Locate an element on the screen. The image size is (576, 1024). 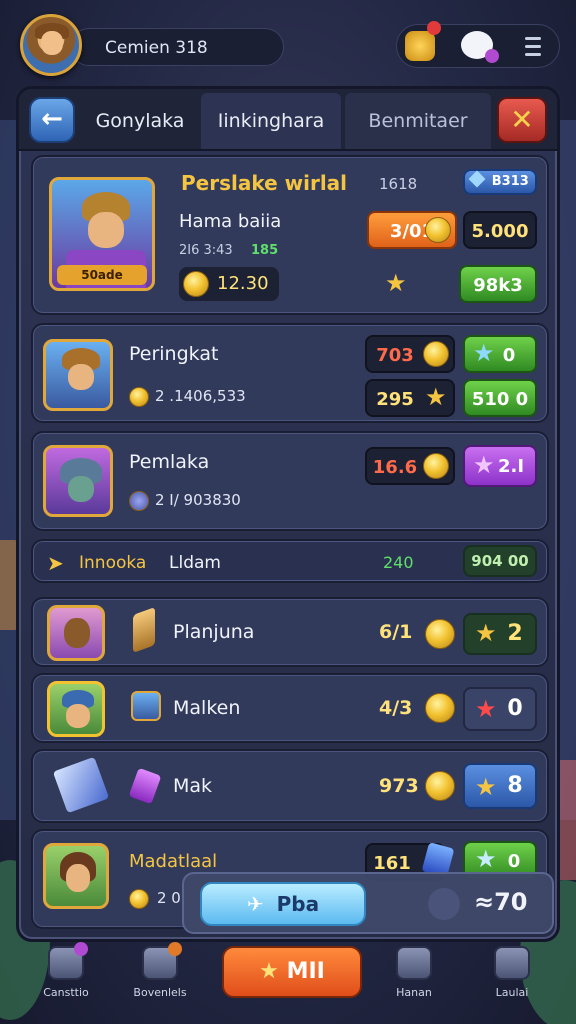
popup-button: ✈ Pba is located at coordinates (283, 904).